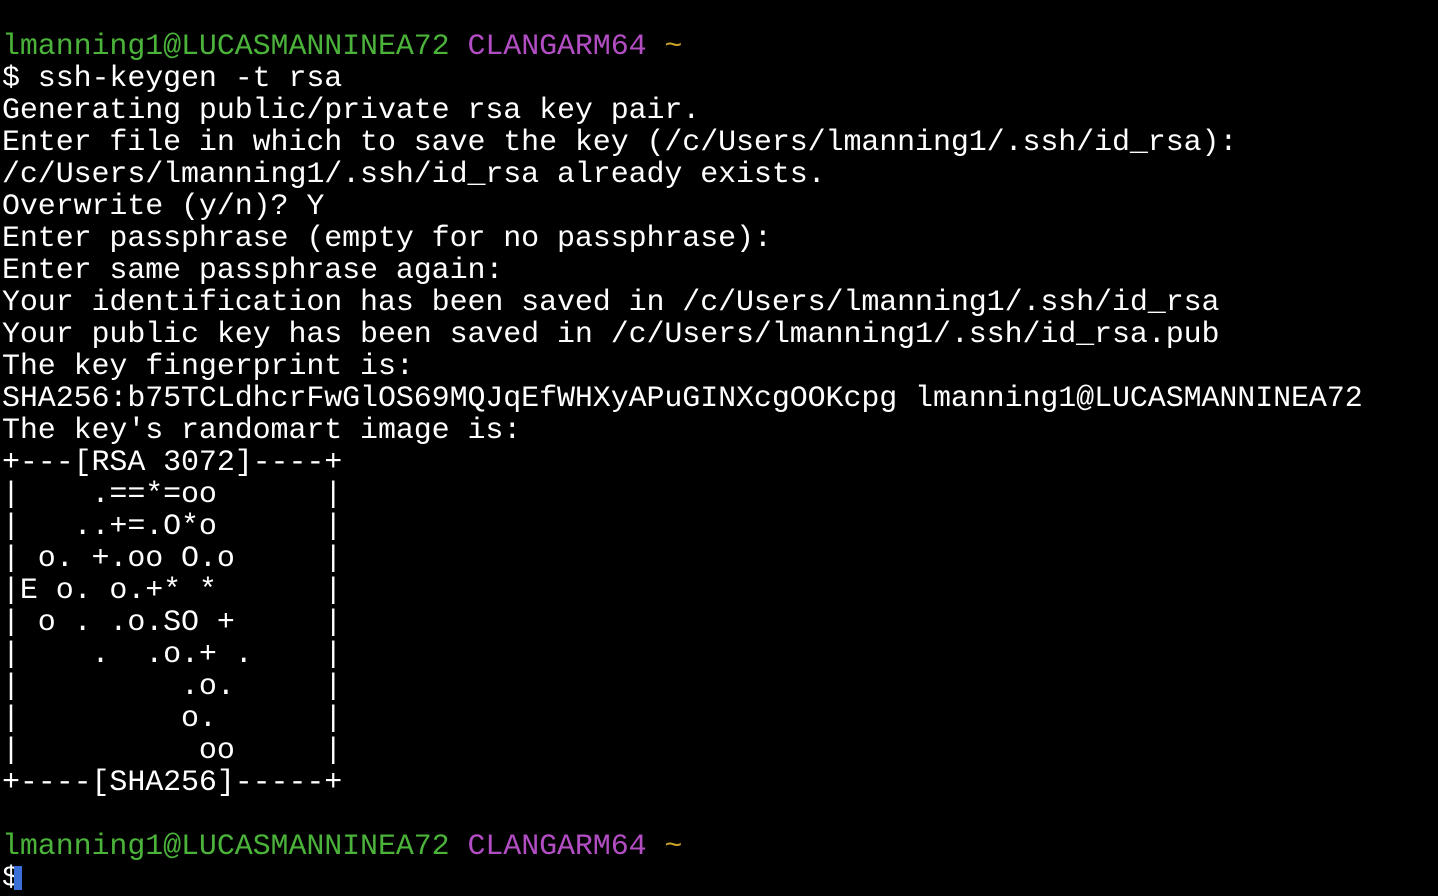 The image size is (1438, 896). What do you see at coordinates (253, 271) in the screenshot?
I see `output-line: Enter same passphrase again:` at bounding box center [253, 271].